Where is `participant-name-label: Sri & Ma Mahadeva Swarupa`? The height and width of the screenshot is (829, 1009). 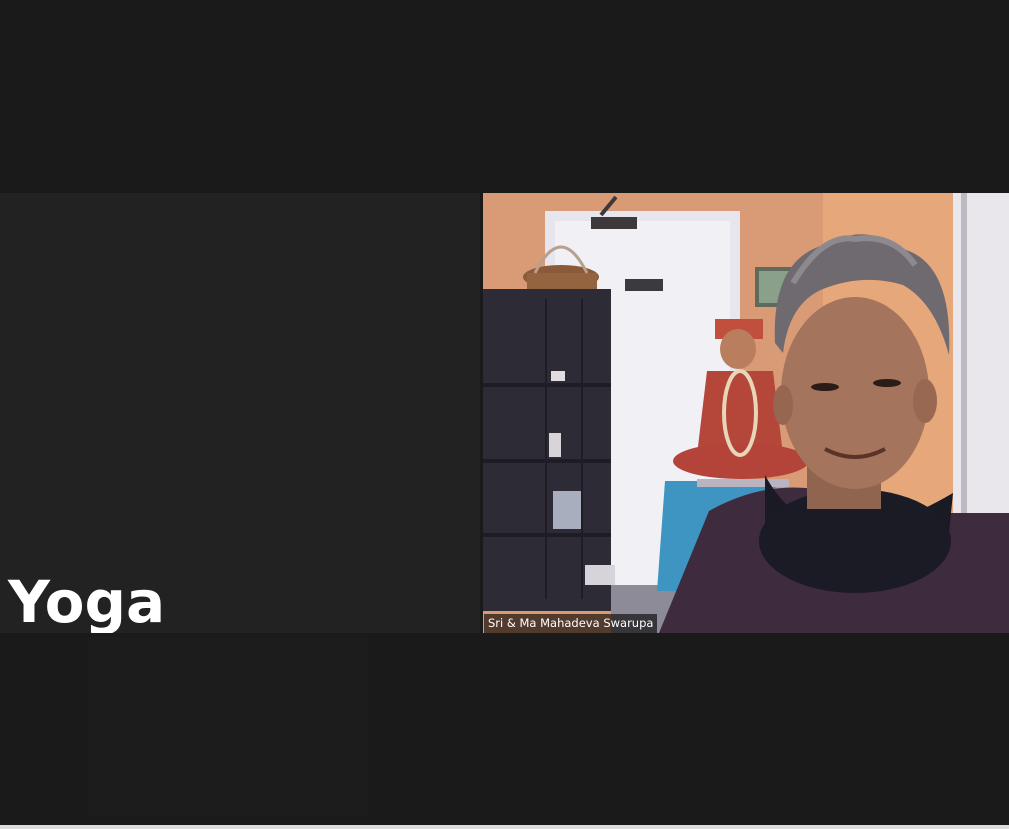 participant-name-label: Sri & Ma Mahadeva Swarupa is located at coordinates (571, 623).